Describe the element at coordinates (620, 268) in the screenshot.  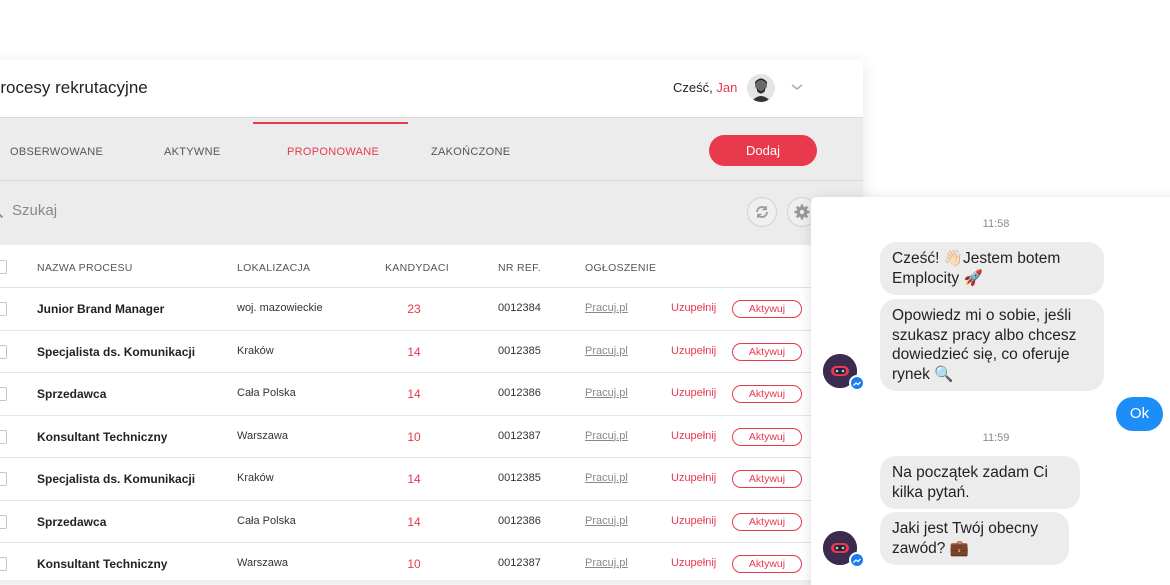
I see `col-ogloszenie: OGŁOSZENIE` at that location.